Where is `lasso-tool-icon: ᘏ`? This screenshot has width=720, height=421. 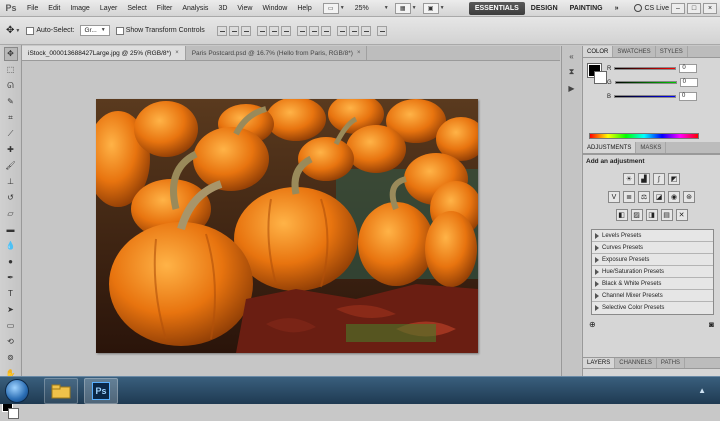 lasso-tool-icon: ᘏ is located at coordinates (11, 86).